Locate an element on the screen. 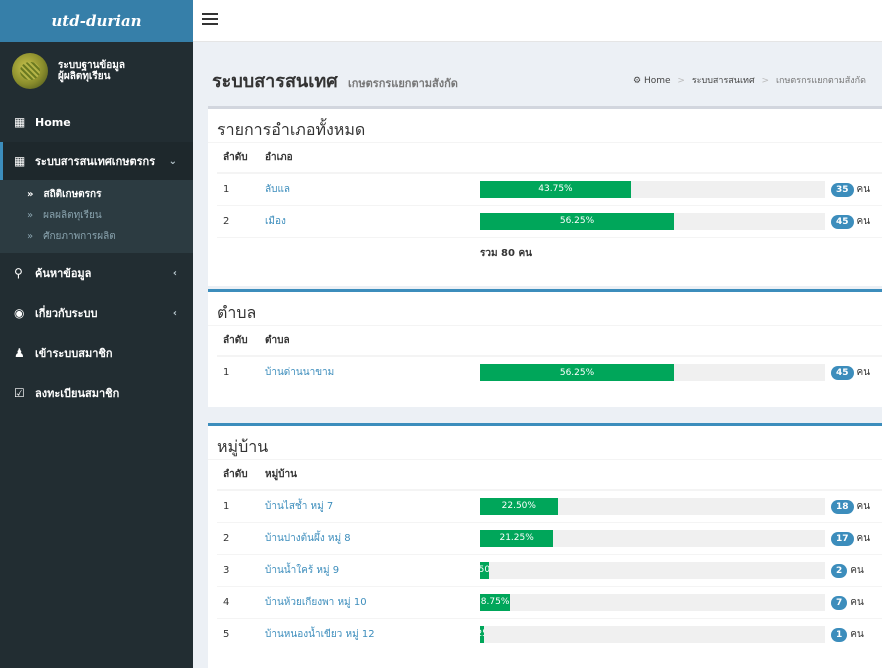  progress-bar: 56.25% is located at coordinates (577, 372).